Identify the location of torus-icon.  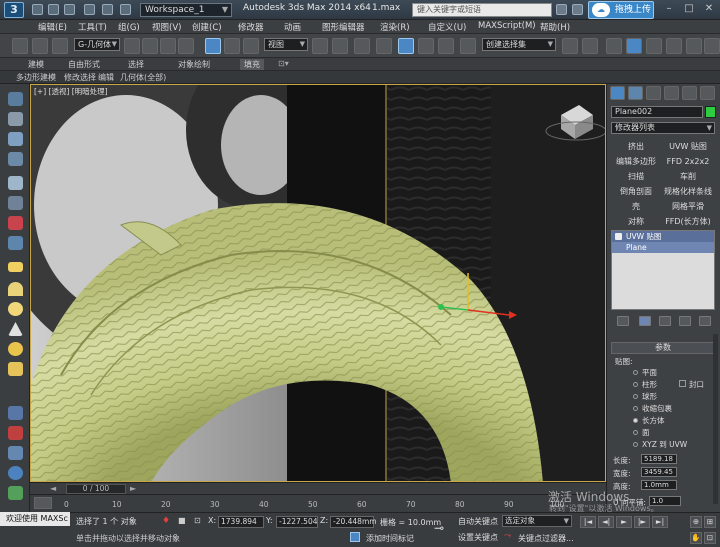
(15, 309).